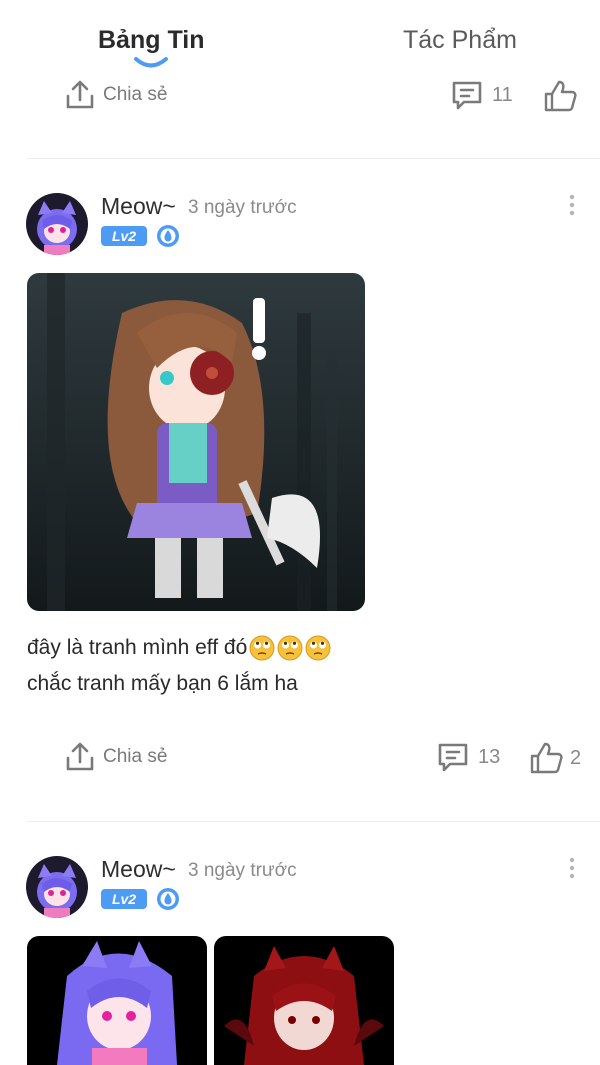  Describe the element at coordinates (460, 40) in the screenshot. I see `tab-works: Tác Phẩm` at that location.